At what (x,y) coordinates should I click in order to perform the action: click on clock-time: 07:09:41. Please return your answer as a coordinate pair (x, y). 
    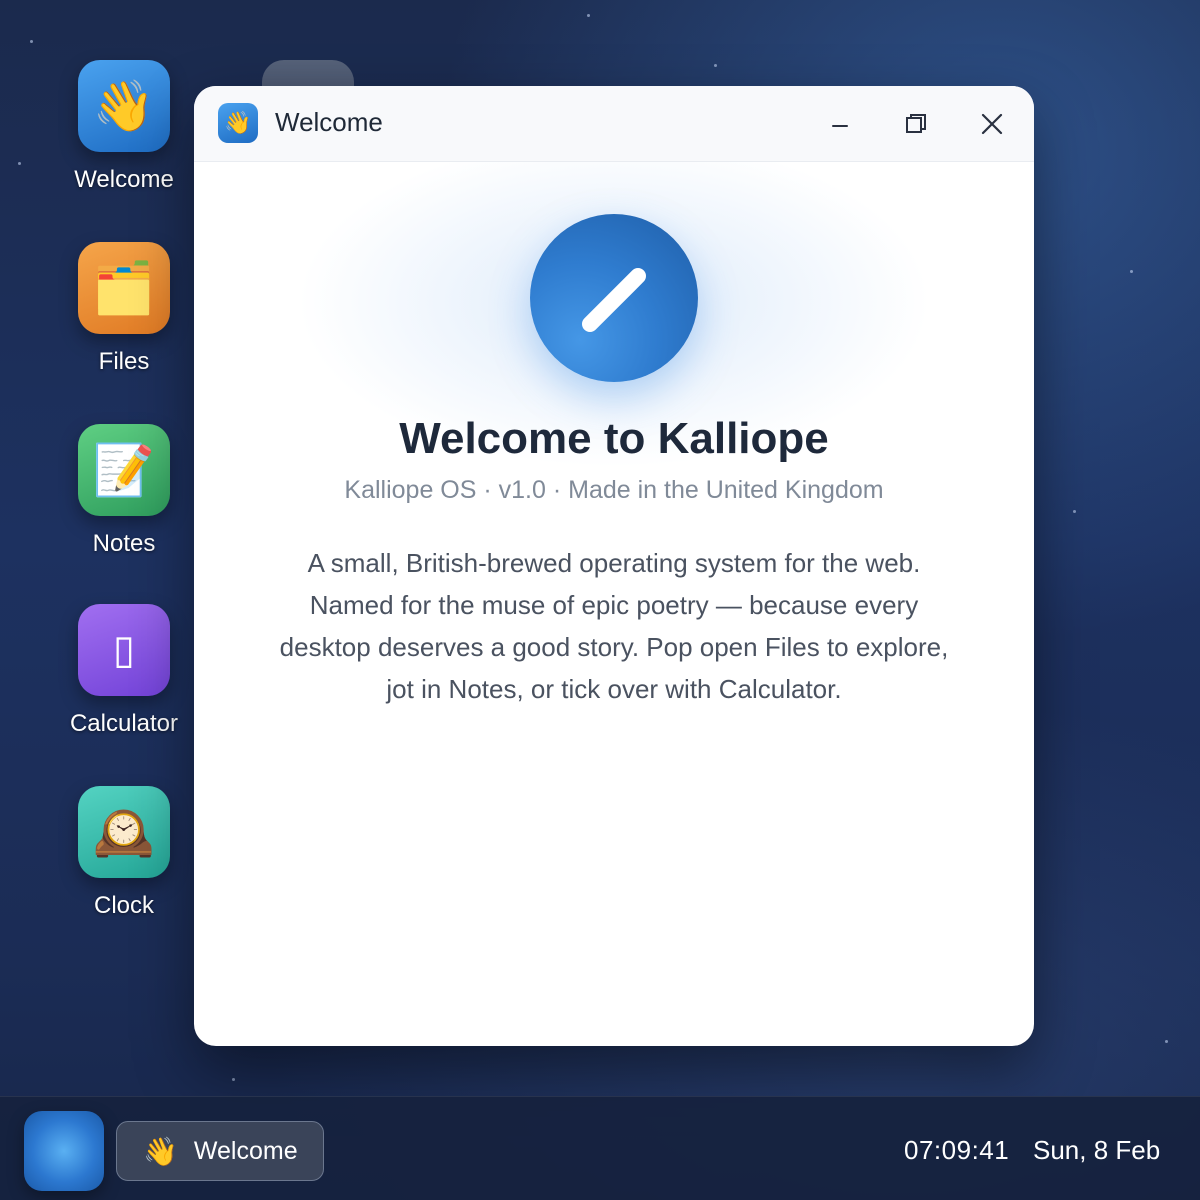
    Looking at the image, I should click on (956, 1150).